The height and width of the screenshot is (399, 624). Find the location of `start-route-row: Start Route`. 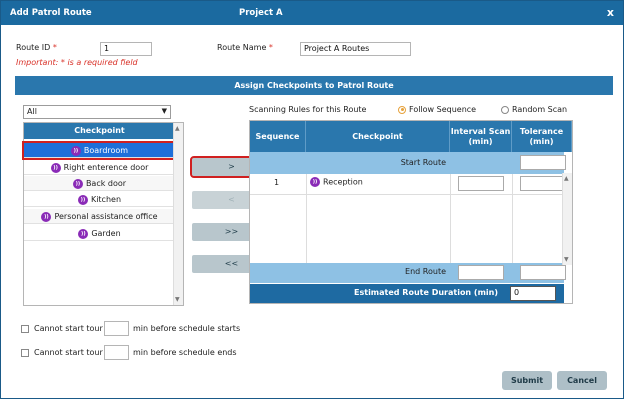

start-route-row: Start Route is located at coordinates (408, 163).